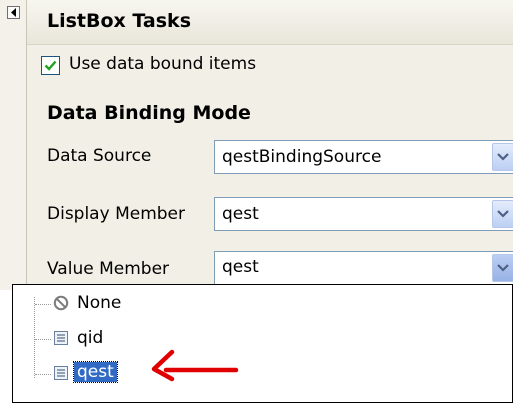 The image size is (513, 403). I want to click on checkmark-icon, so click(50, 65).